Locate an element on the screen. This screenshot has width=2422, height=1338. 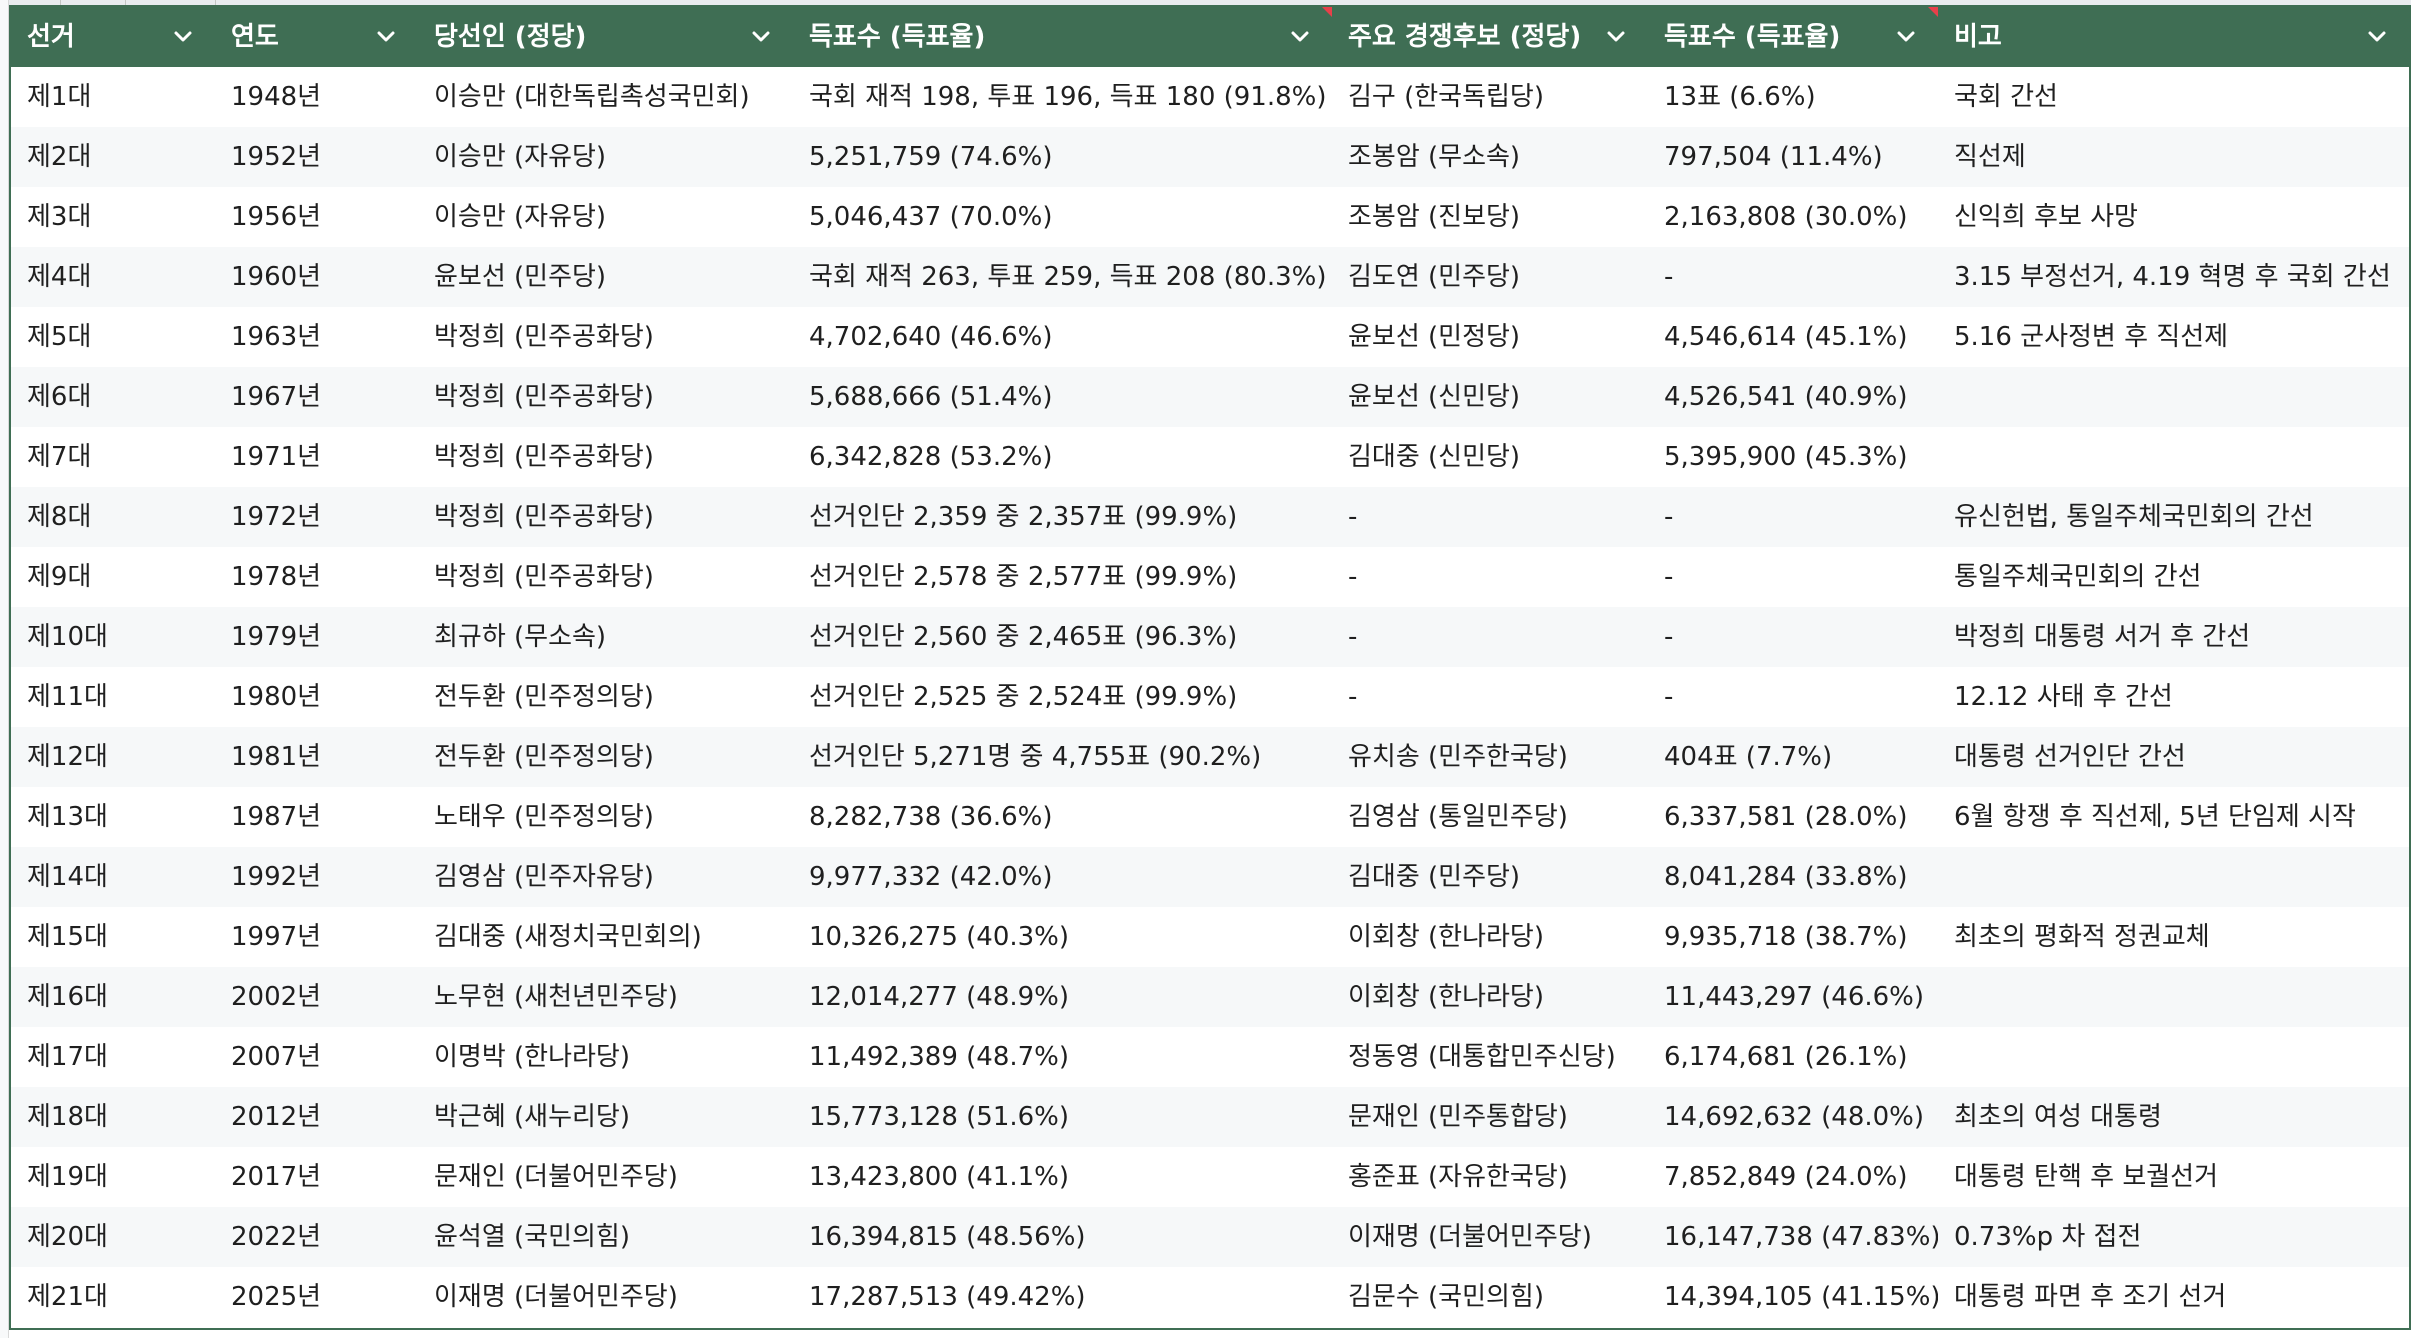
cell-runner-up: 윤보선 (신민당) is located at coordinates (1490, 397).